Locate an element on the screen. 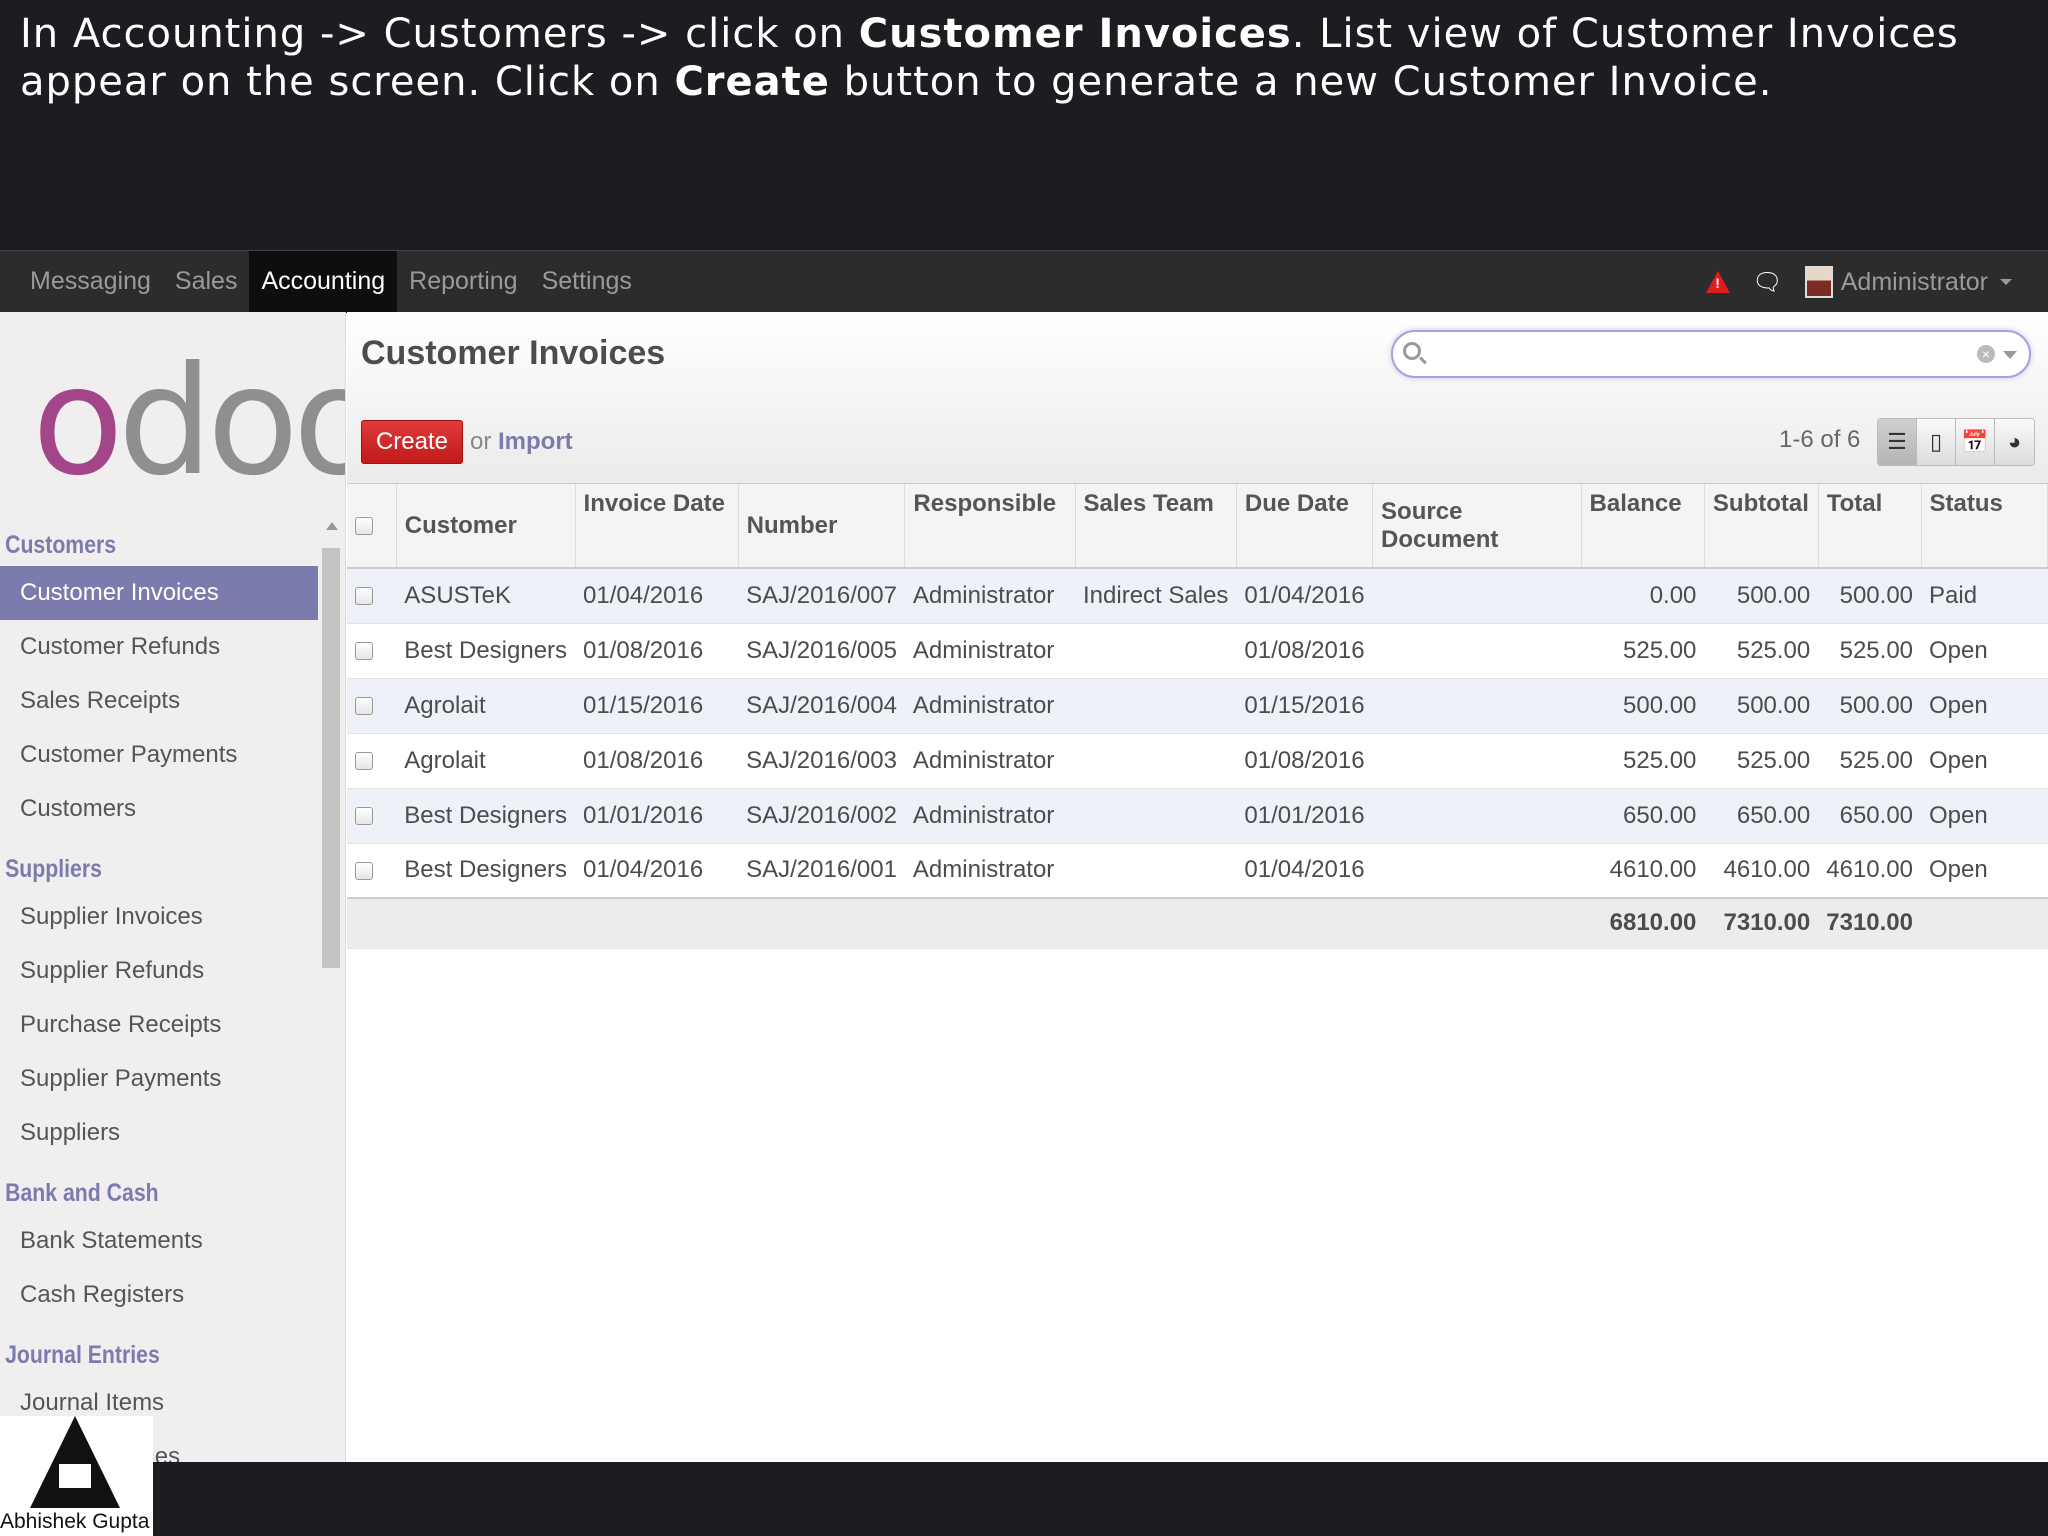  sidebar-item-customers: Customers is located at coordinates (160, 809).